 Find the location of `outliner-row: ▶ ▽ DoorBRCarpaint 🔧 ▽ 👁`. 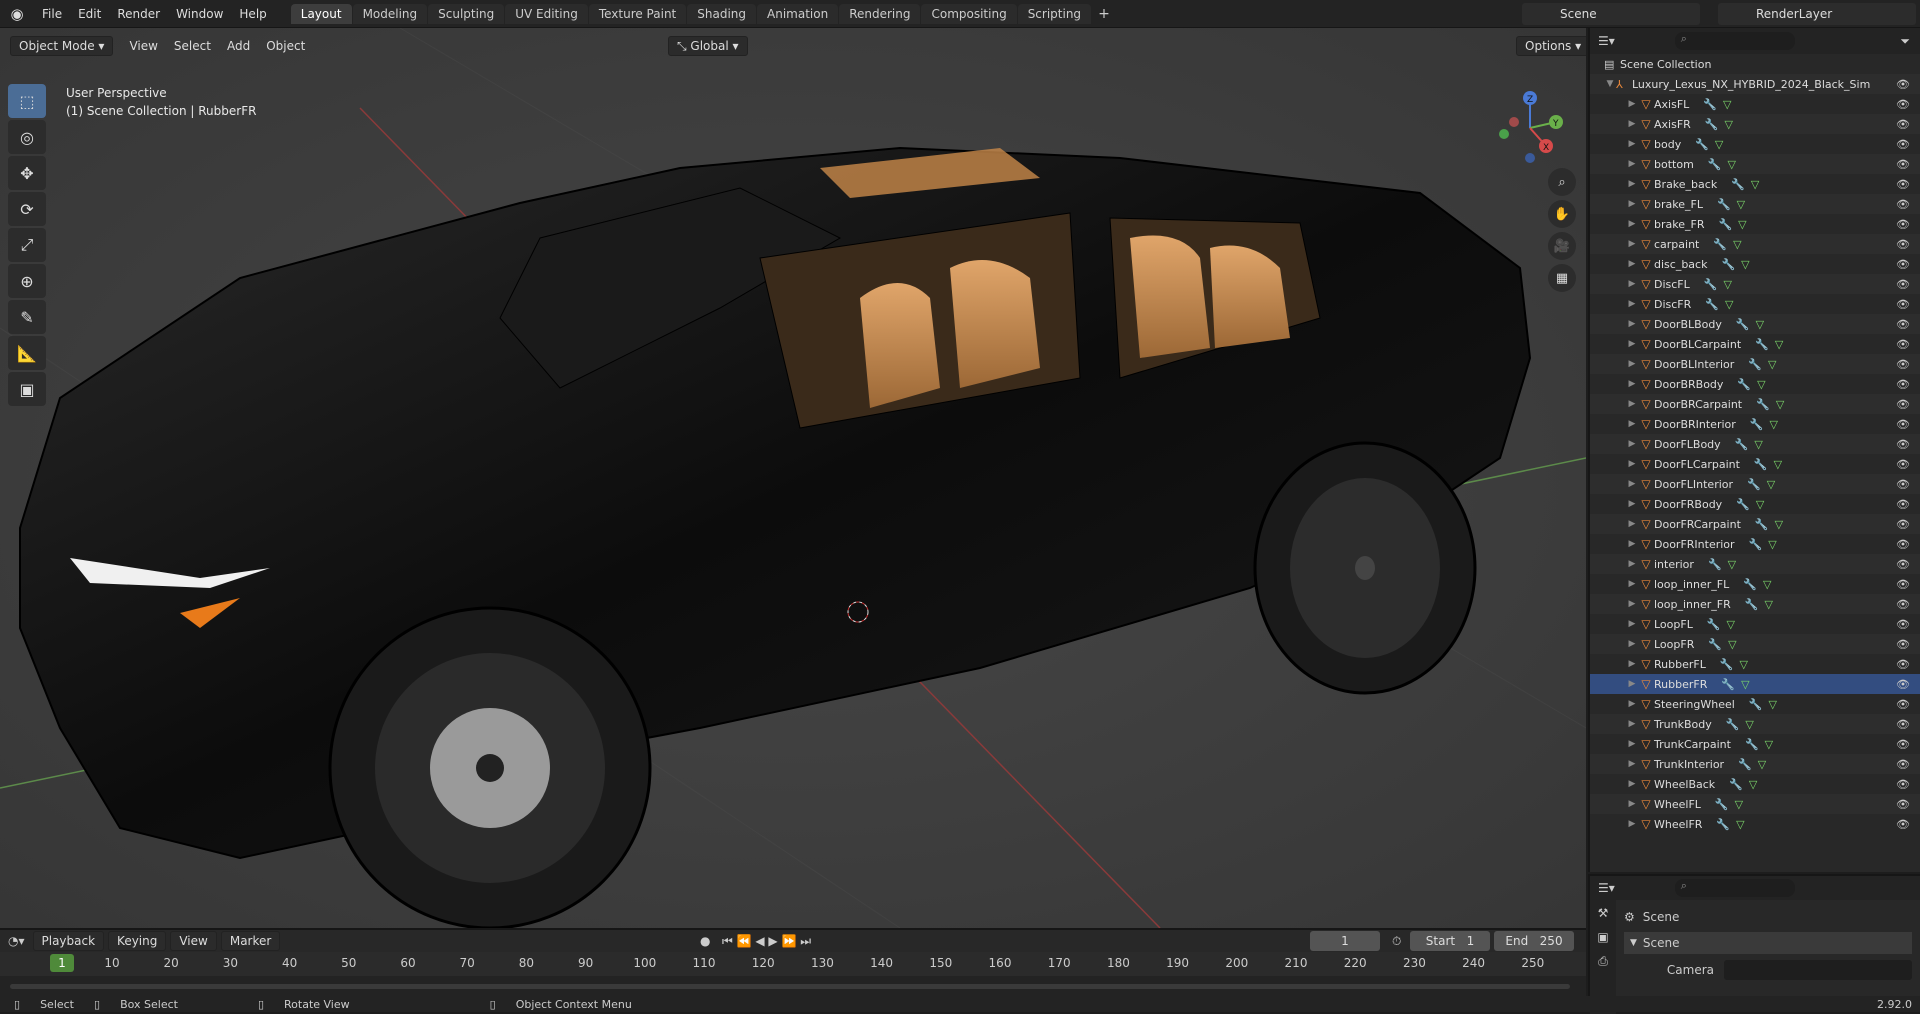

outliner-row: ▶ ▽ DoorBRCarpaint 🔧 ▽ 👁 is located at coordinates (1755, 404).